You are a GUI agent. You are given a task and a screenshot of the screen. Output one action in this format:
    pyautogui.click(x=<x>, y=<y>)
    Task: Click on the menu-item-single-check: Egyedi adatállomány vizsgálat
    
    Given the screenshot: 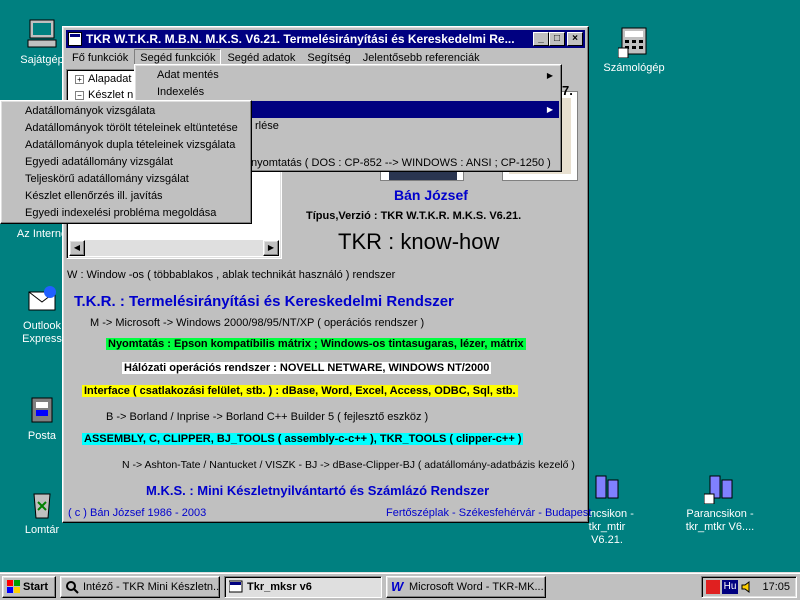 What is the action you would take?
    pyautogui.click(x=126, y=162)
    